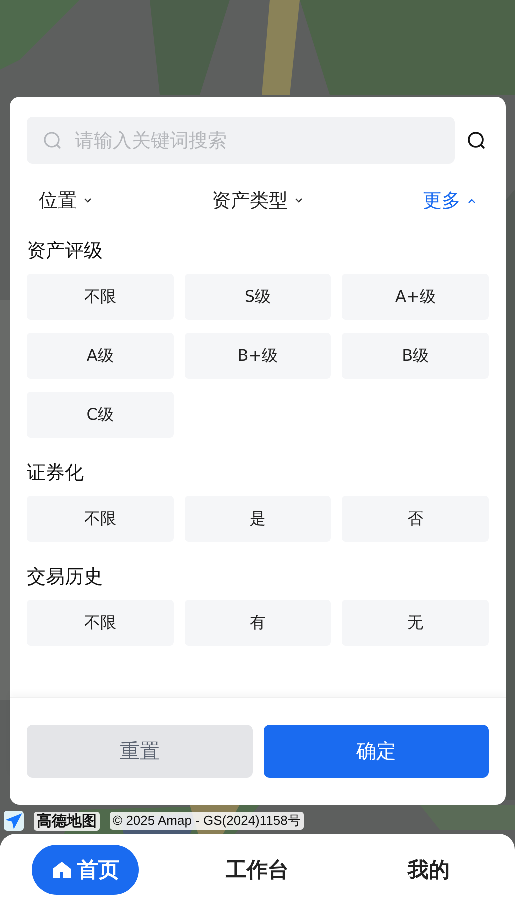 The height and width of the screenshot is (905, 515). What do you see at coordinates (100, 356) in the screenshot?
I see `option-button: A级` at bounding box center [100, 356].